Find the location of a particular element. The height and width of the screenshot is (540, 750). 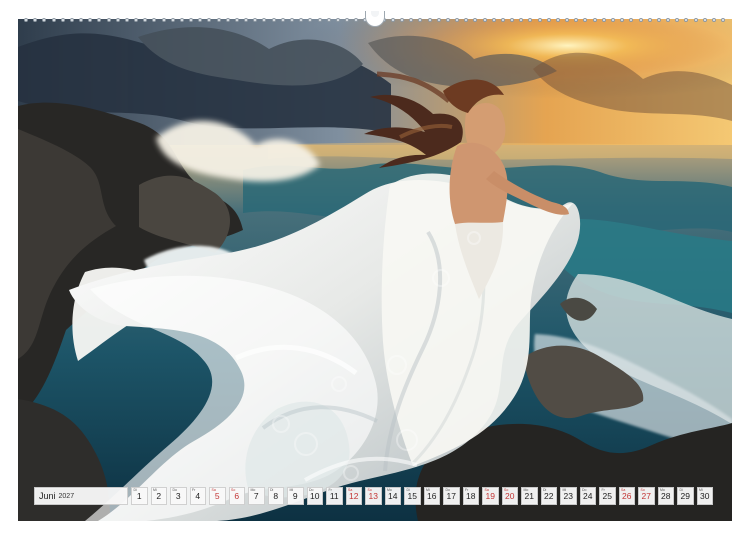

date-number: 12 is located at coordinates (354, 496).